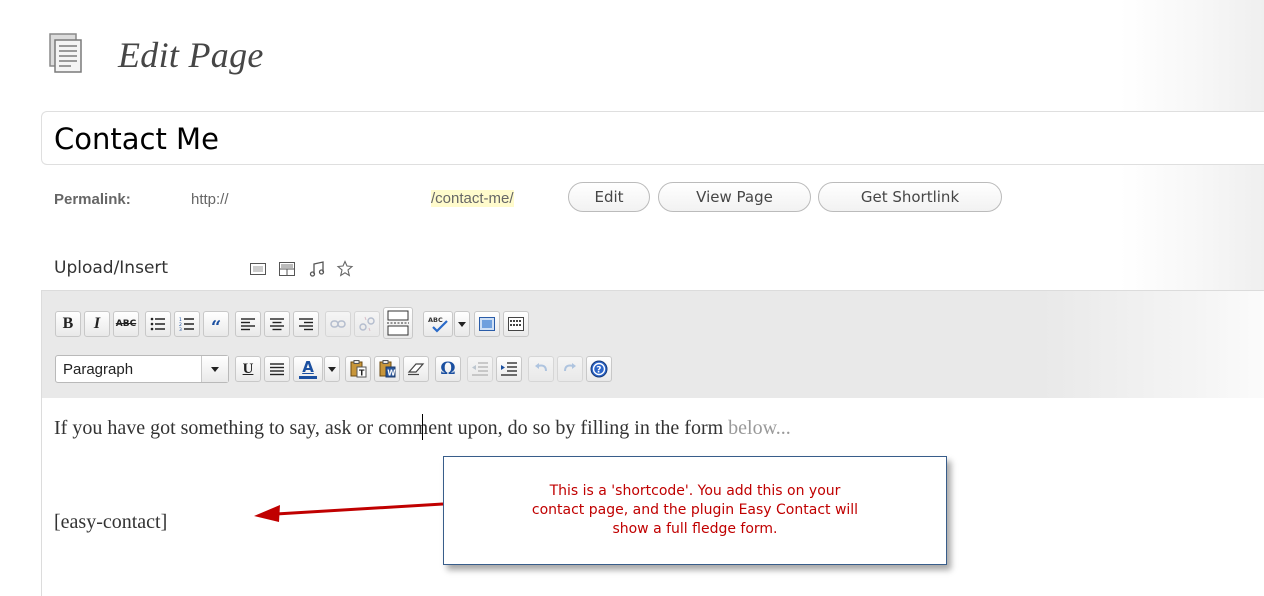 This screenshot has height=596, width=1264. What do you see at coordinates (362, 373) in the screenshot?
I see `svg-text: T` at bounding box center [362, 373].